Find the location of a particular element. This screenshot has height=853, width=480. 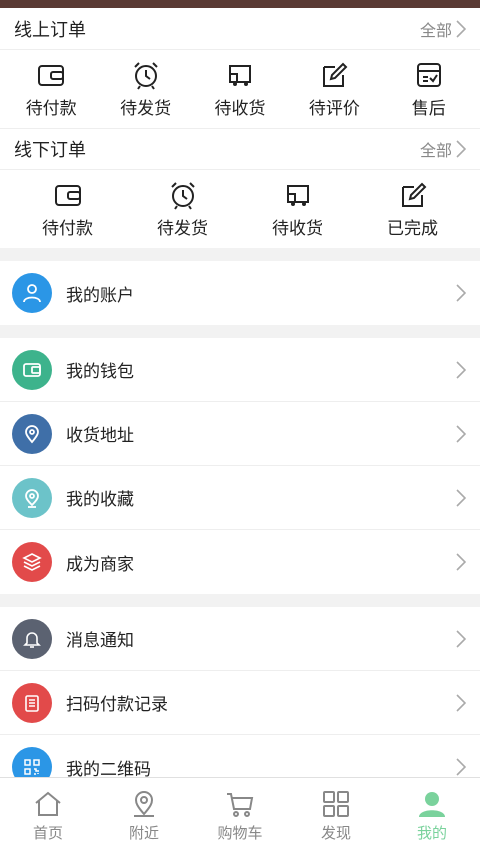

online-orders-all-link: 全部 is located at coordinates (443, 29).